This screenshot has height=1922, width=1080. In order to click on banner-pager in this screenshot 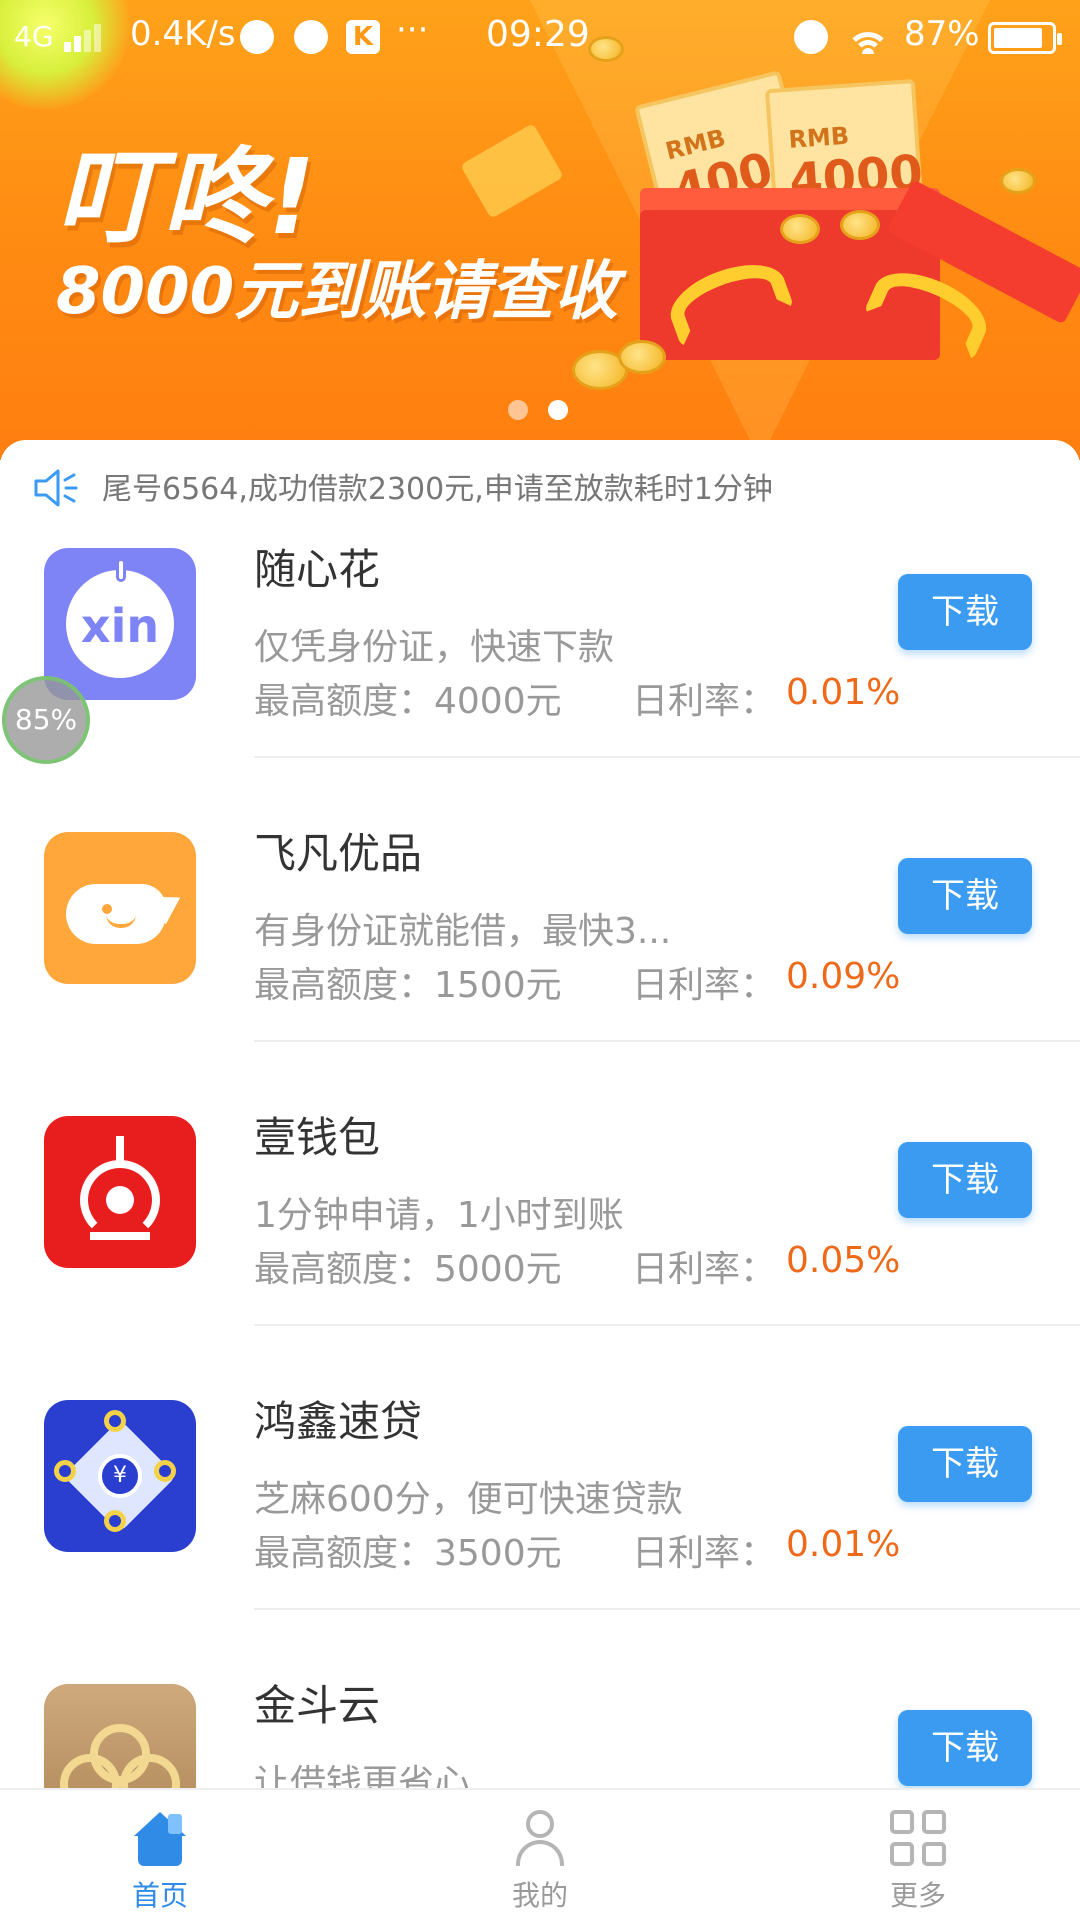, I will do `click(540, 410)`.